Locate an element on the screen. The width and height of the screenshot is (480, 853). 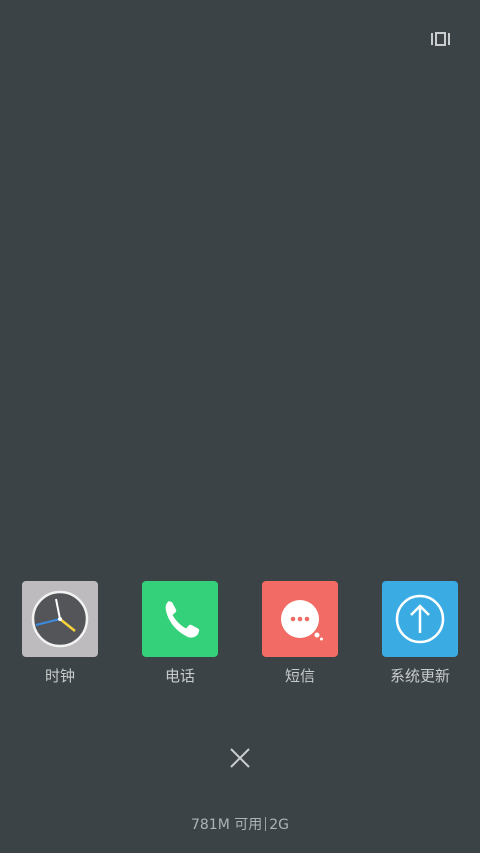
clock-app-tile is located at coordinates (60, 619).